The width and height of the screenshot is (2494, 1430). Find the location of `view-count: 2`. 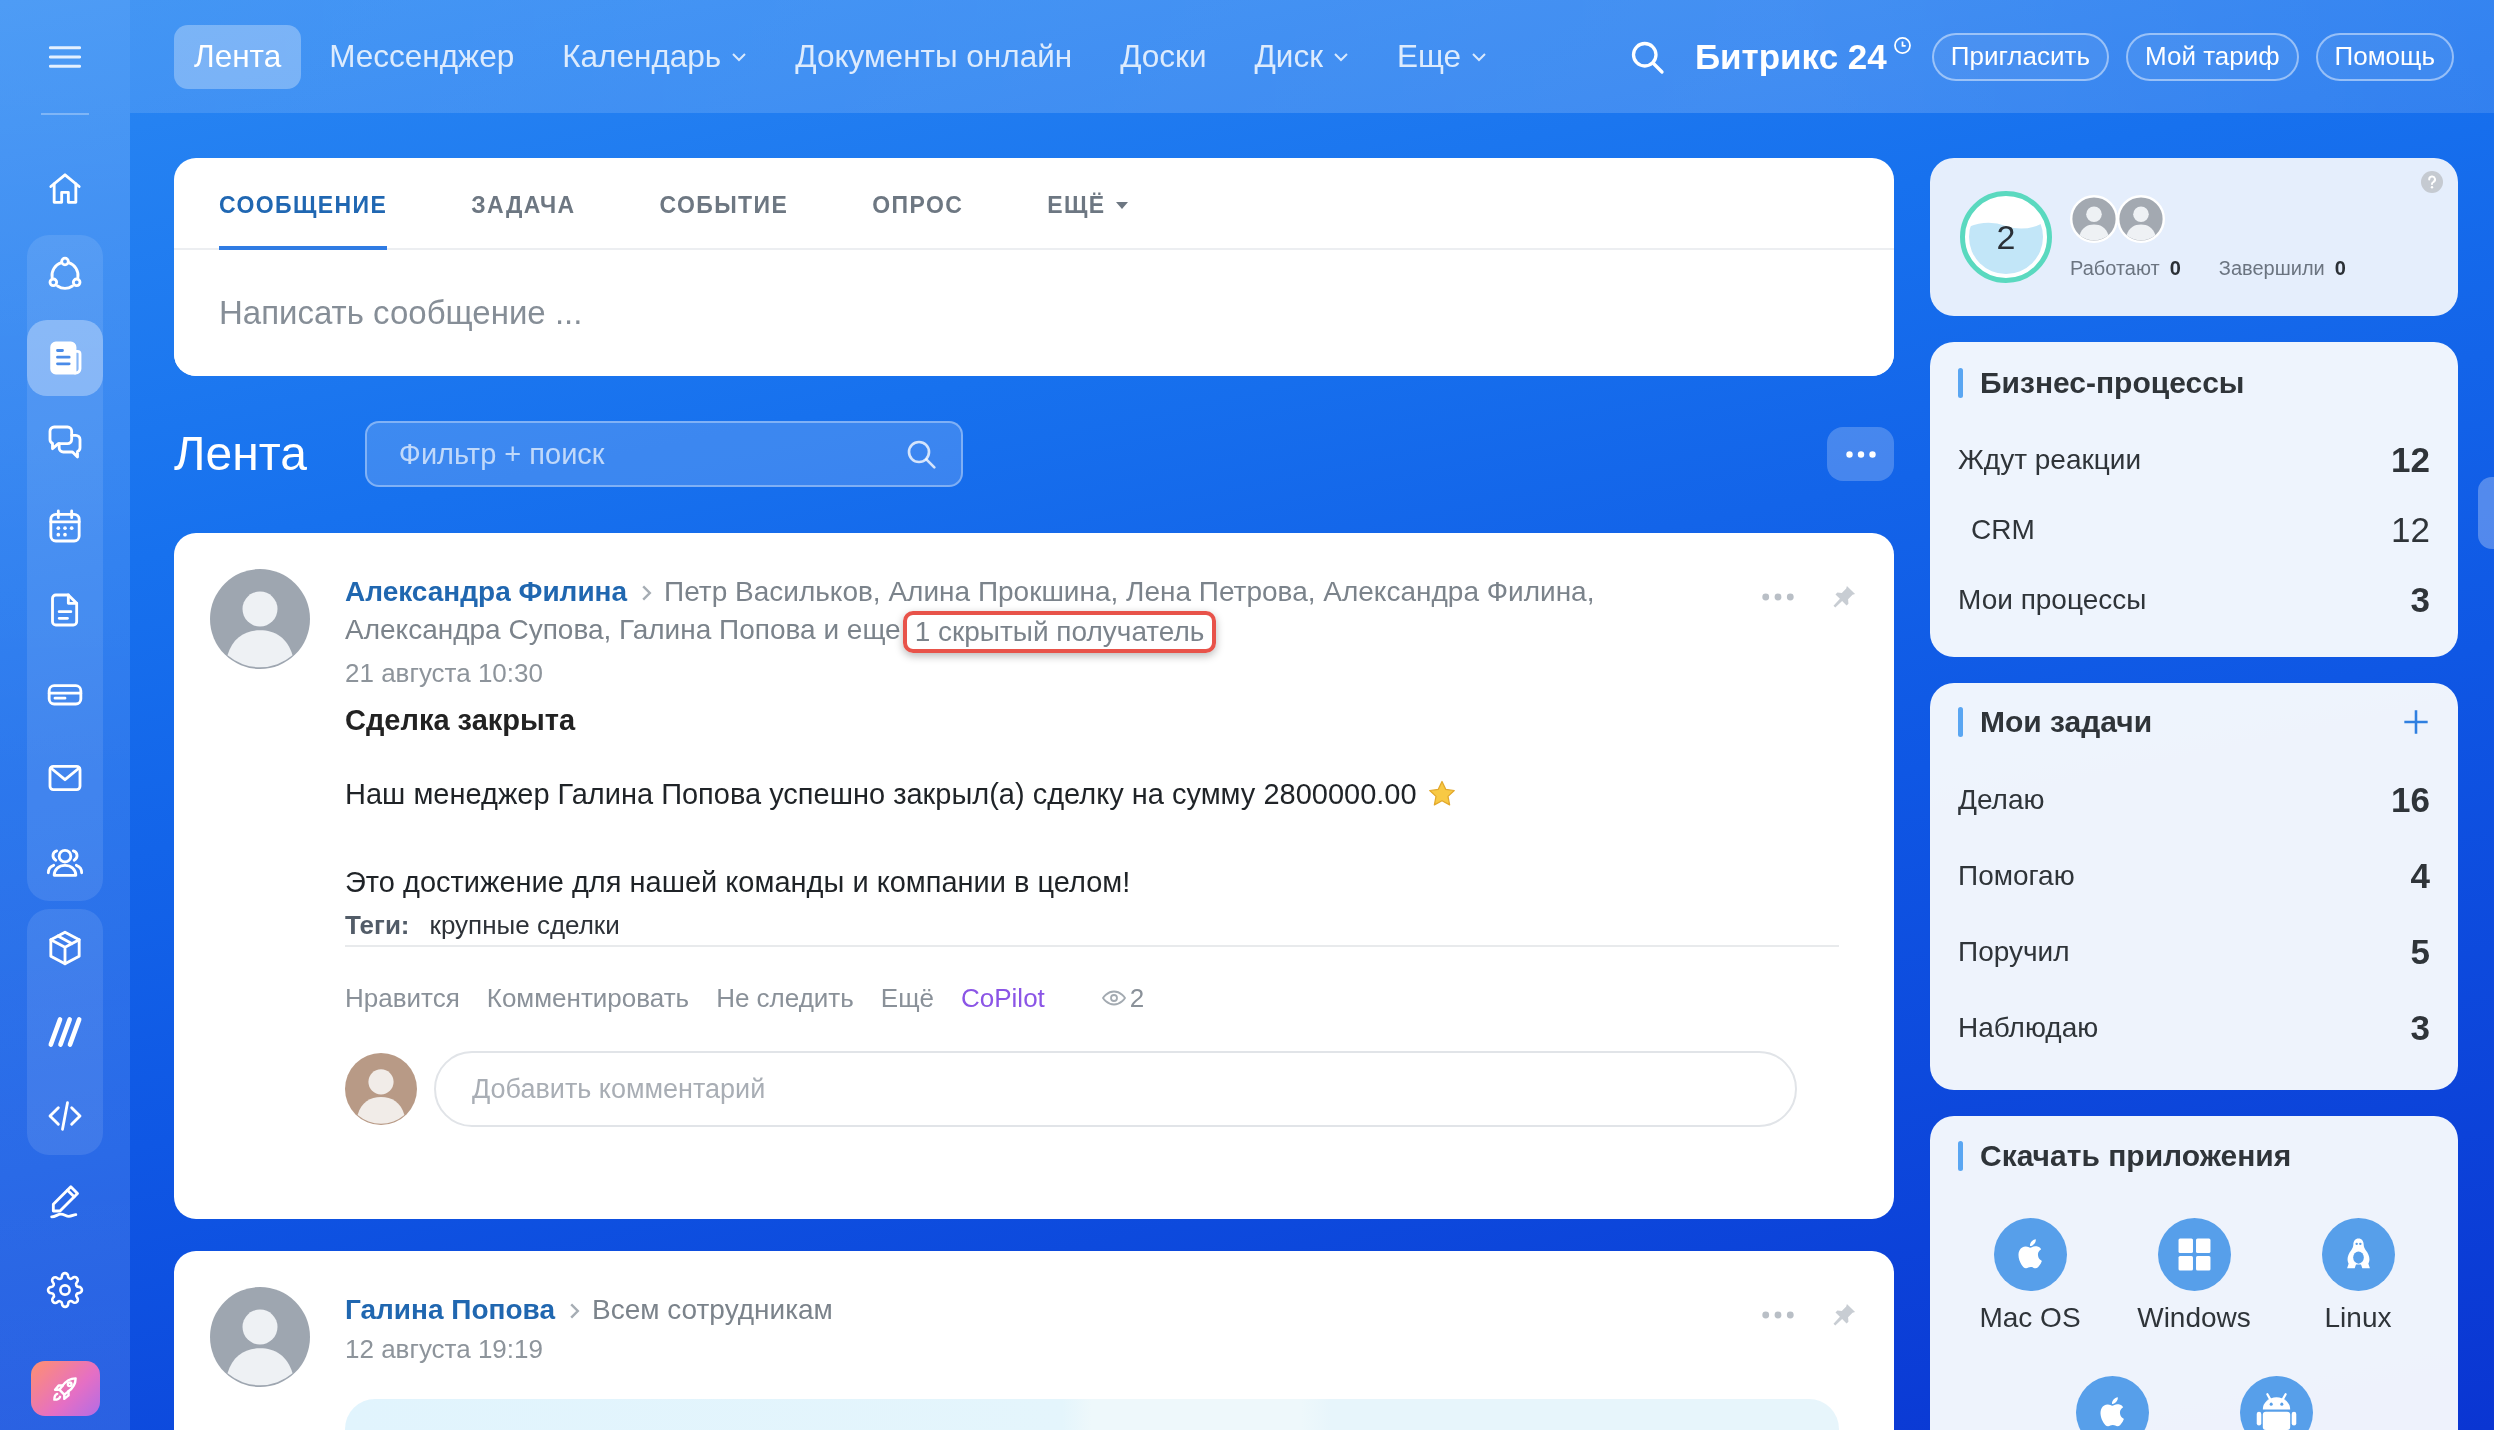

view-count: 2 is located at coordinates (1137, 998).